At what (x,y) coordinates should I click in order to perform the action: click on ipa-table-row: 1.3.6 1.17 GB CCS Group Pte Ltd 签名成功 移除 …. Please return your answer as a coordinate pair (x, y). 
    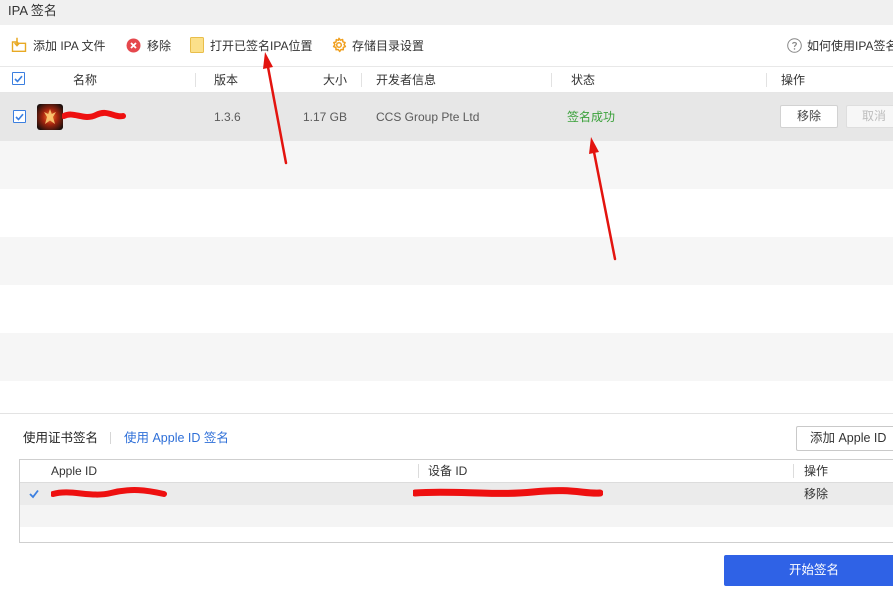
    Looking at the image, I should click on (446, 117).